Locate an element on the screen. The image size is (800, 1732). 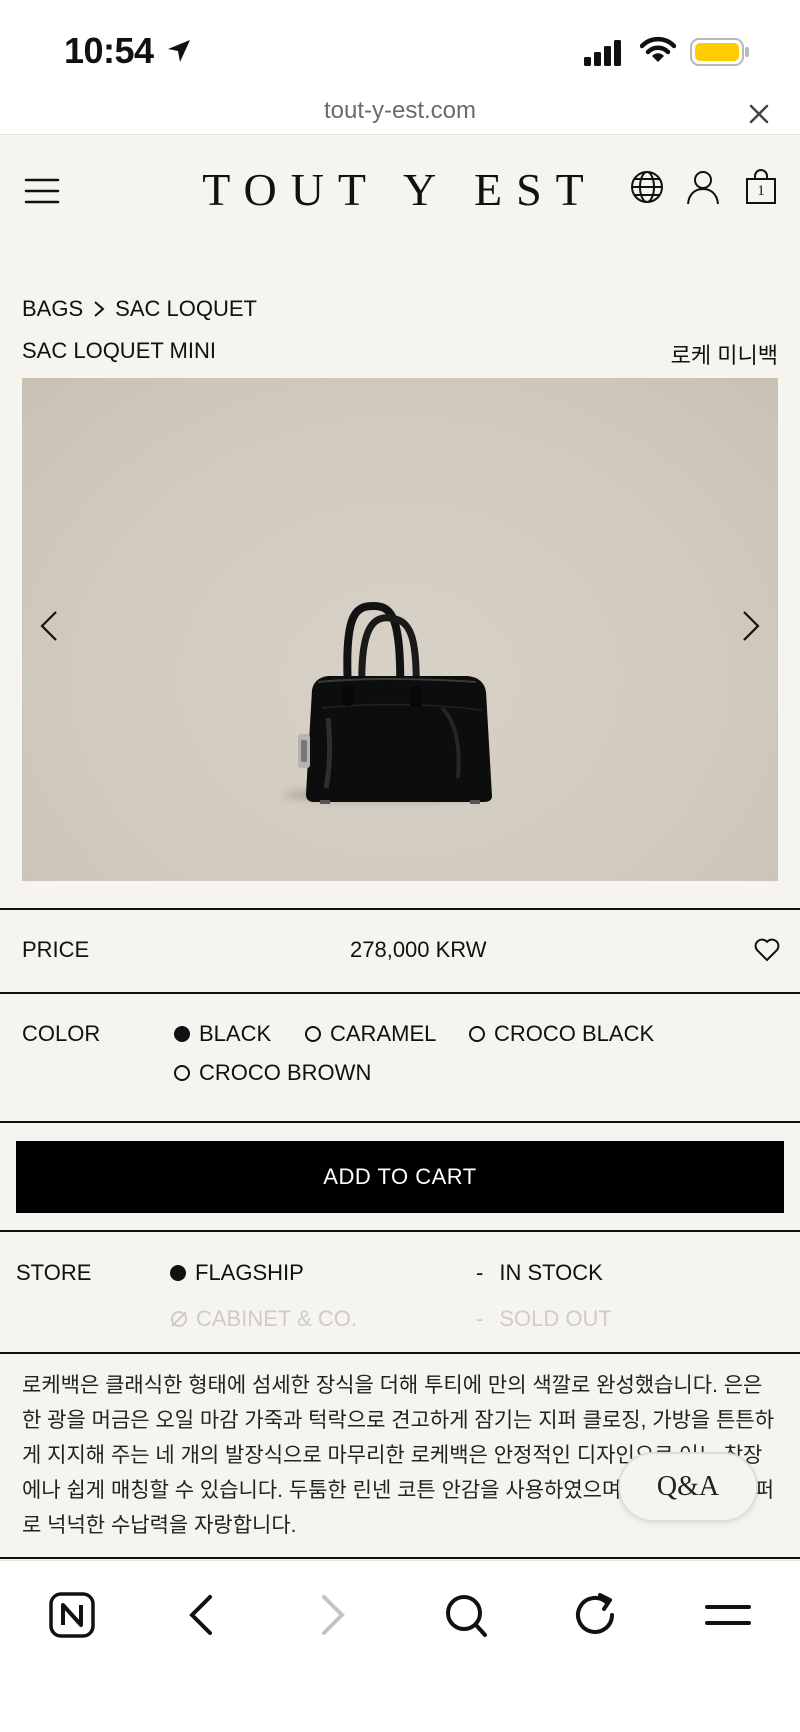
price-value: 278,000 KRW is located at coordinates (418, 949).